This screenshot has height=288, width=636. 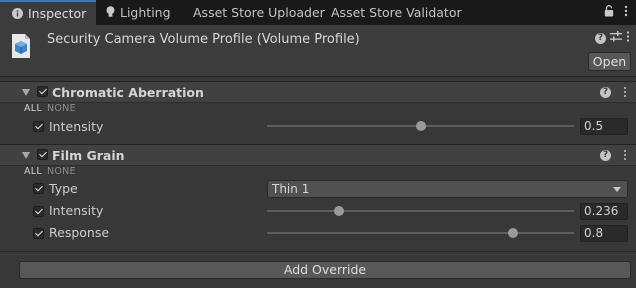 What do you see at coordinates (604, 211) in the screenshot?
I see `value-field-intensity: 0.236` at bounding box center [604, 211].